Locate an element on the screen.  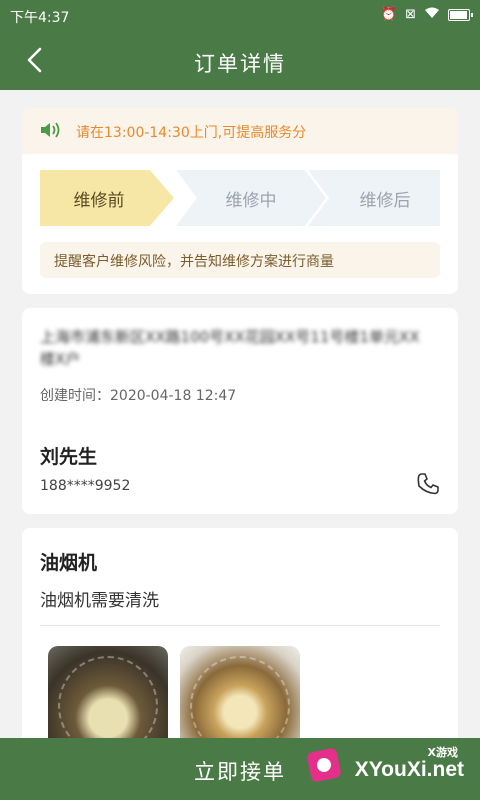
service-description: 油烟机需要清洗 is located at coordinates (99, 601).